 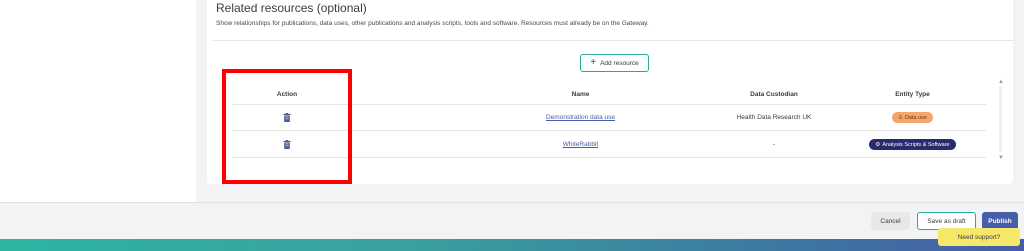 I want to click on header-action: Action, so click(x=287, y=94).